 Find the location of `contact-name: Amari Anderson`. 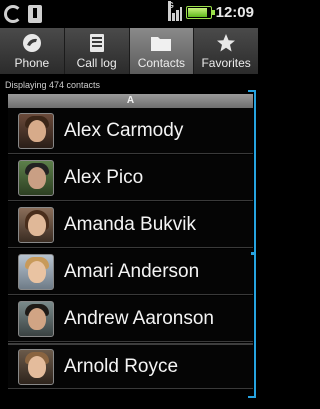

contact-name: Amari Anderson is located at coordinates (132, 271).